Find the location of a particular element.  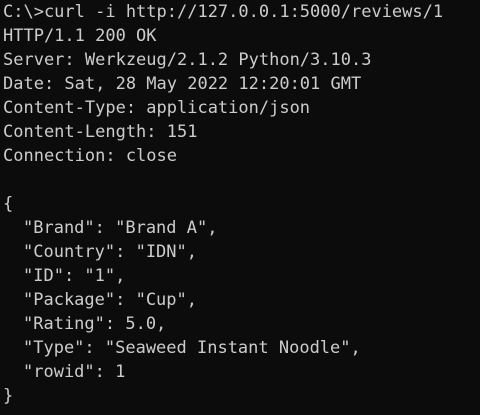

json-field-package: "Package": "Cup", is located at coordinates (110, 300).